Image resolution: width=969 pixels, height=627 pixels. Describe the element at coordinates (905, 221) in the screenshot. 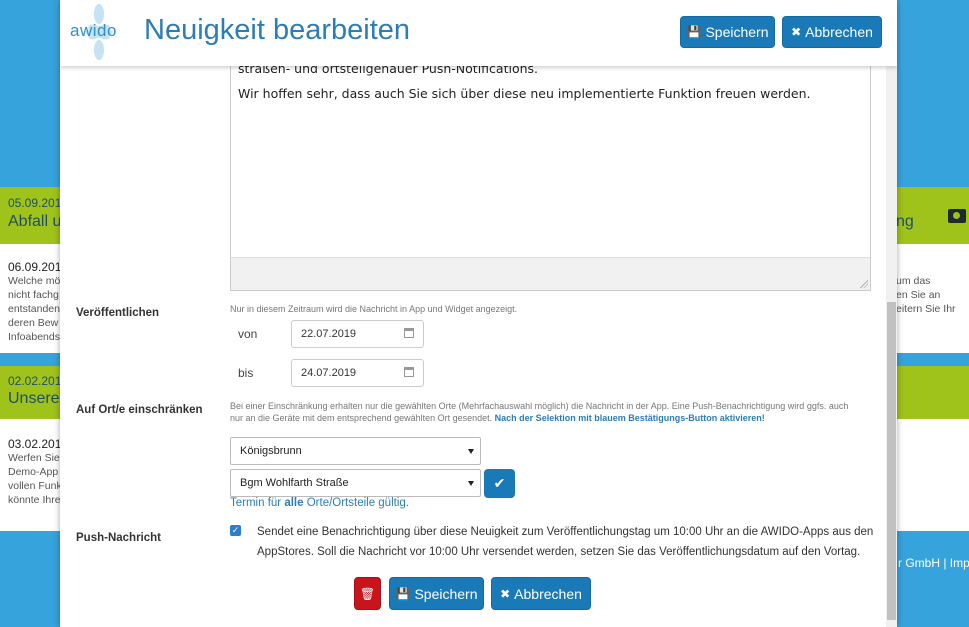

I see `news-title-right: ng` at that location.